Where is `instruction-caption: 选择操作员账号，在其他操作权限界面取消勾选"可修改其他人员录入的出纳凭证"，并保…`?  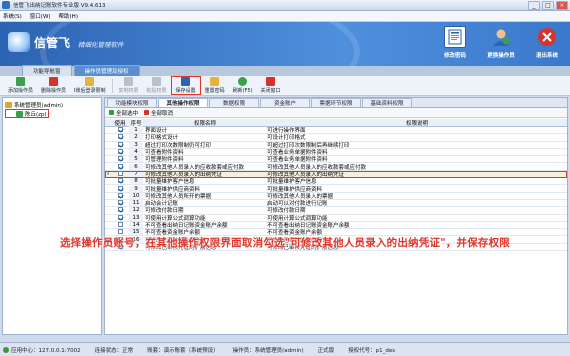 instruction-caption: 选择操作员账号，在其他操作权限界面取消勾选"可修改其他人员录入的出纳凭证"，并保… is located at coordinates (285, 243).